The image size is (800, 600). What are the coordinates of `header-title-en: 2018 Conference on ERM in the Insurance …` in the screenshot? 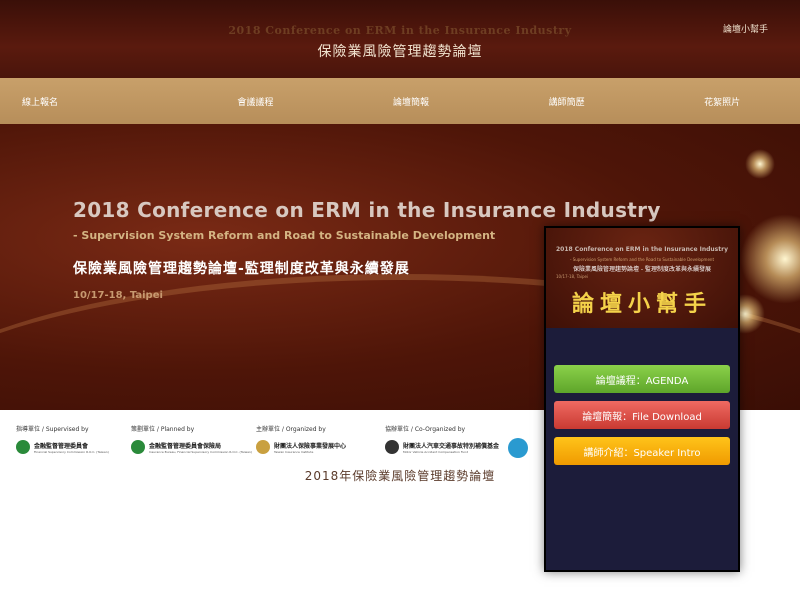 It's located at (400, 30).